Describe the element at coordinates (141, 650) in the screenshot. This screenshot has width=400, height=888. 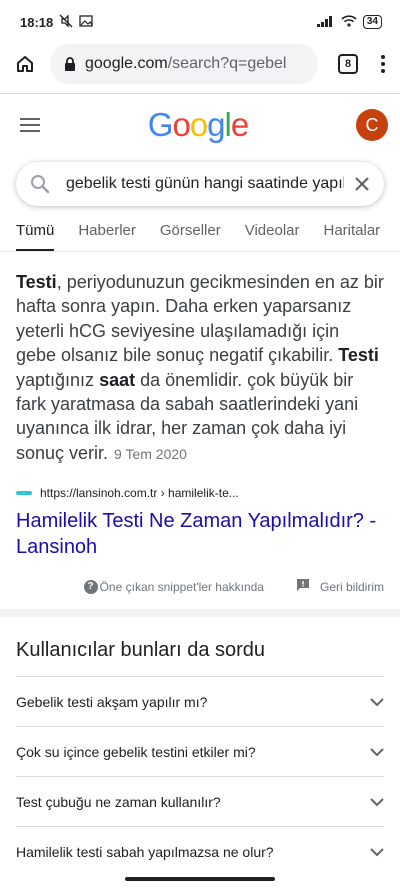
I see `paa-title: Kullanıcılar bunları da sordu` at that location.